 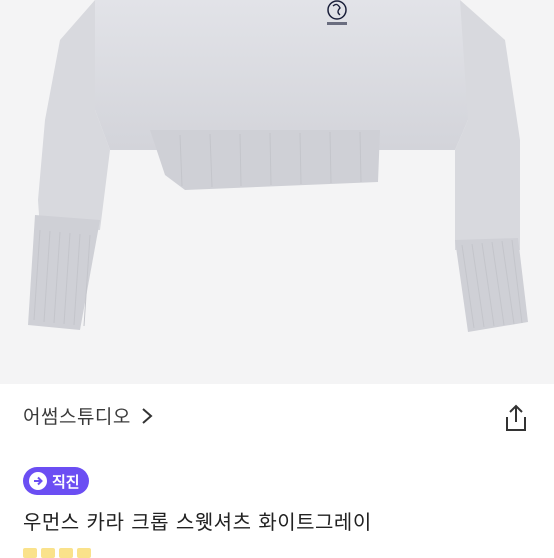 I want to click on rating-stars, so click(x=57, y=553).